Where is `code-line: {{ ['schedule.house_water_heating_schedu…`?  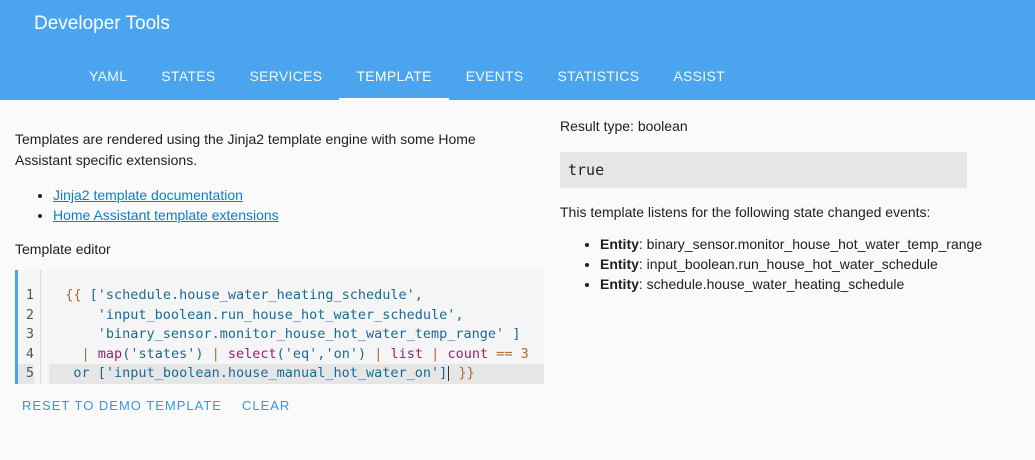 code-line: {{ ['schedule.house_water_heating_schedu… is located at coordinates (296, 296).